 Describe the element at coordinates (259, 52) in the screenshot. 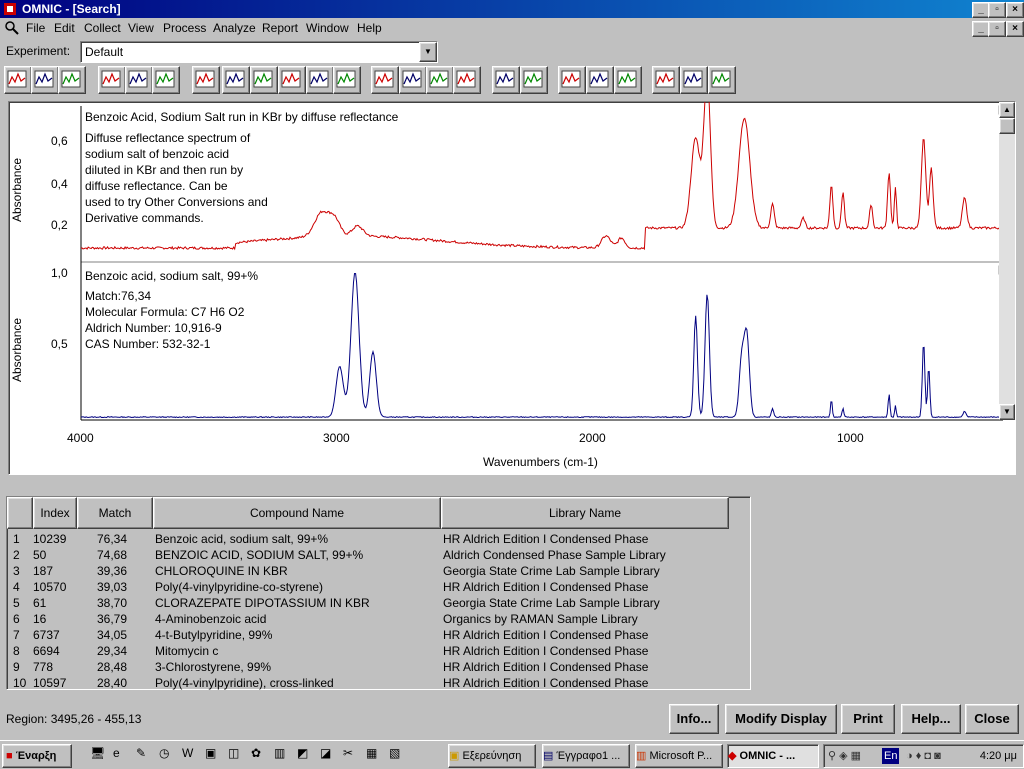

I see `experiment-dropdown: Default ▼` at that location.